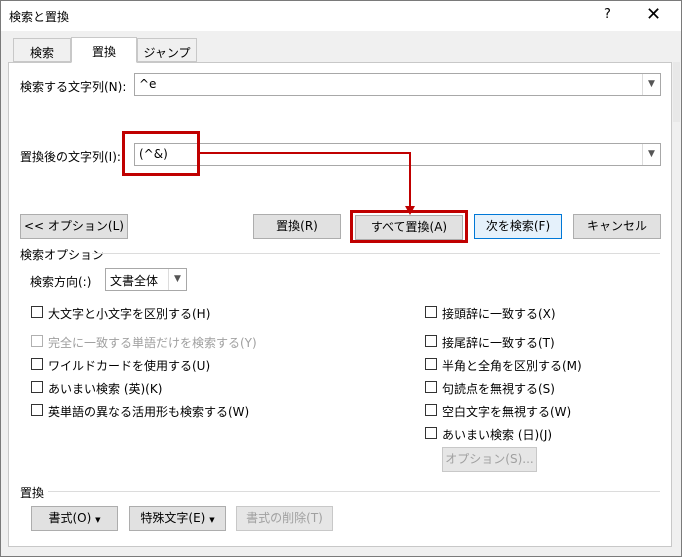 The height and width of the screenshot is (557, 682). What do you see at coordinates (61, 282) in the screenshot?
I see `direction-label: 検索方向(:)` at bounding box center [61, 282].